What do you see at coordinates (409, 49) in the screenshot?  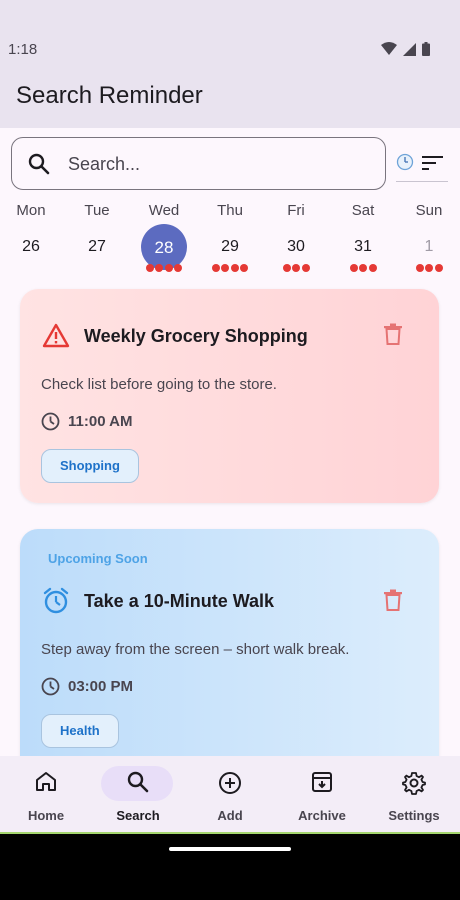 I see `signal-icon` at bounding box center [409, 49].